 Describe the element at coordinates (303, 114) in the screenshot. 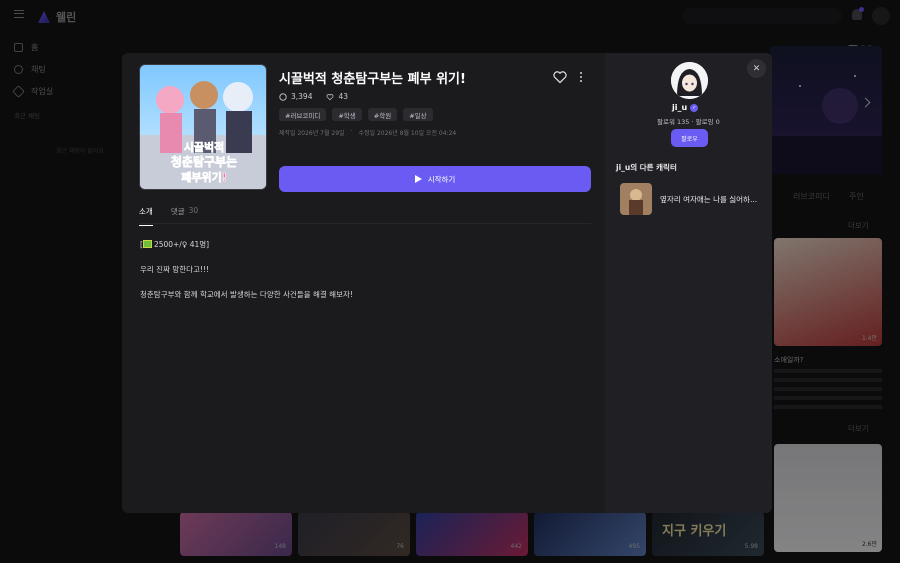

I see `tag-chip: #러브코미디` at that location.